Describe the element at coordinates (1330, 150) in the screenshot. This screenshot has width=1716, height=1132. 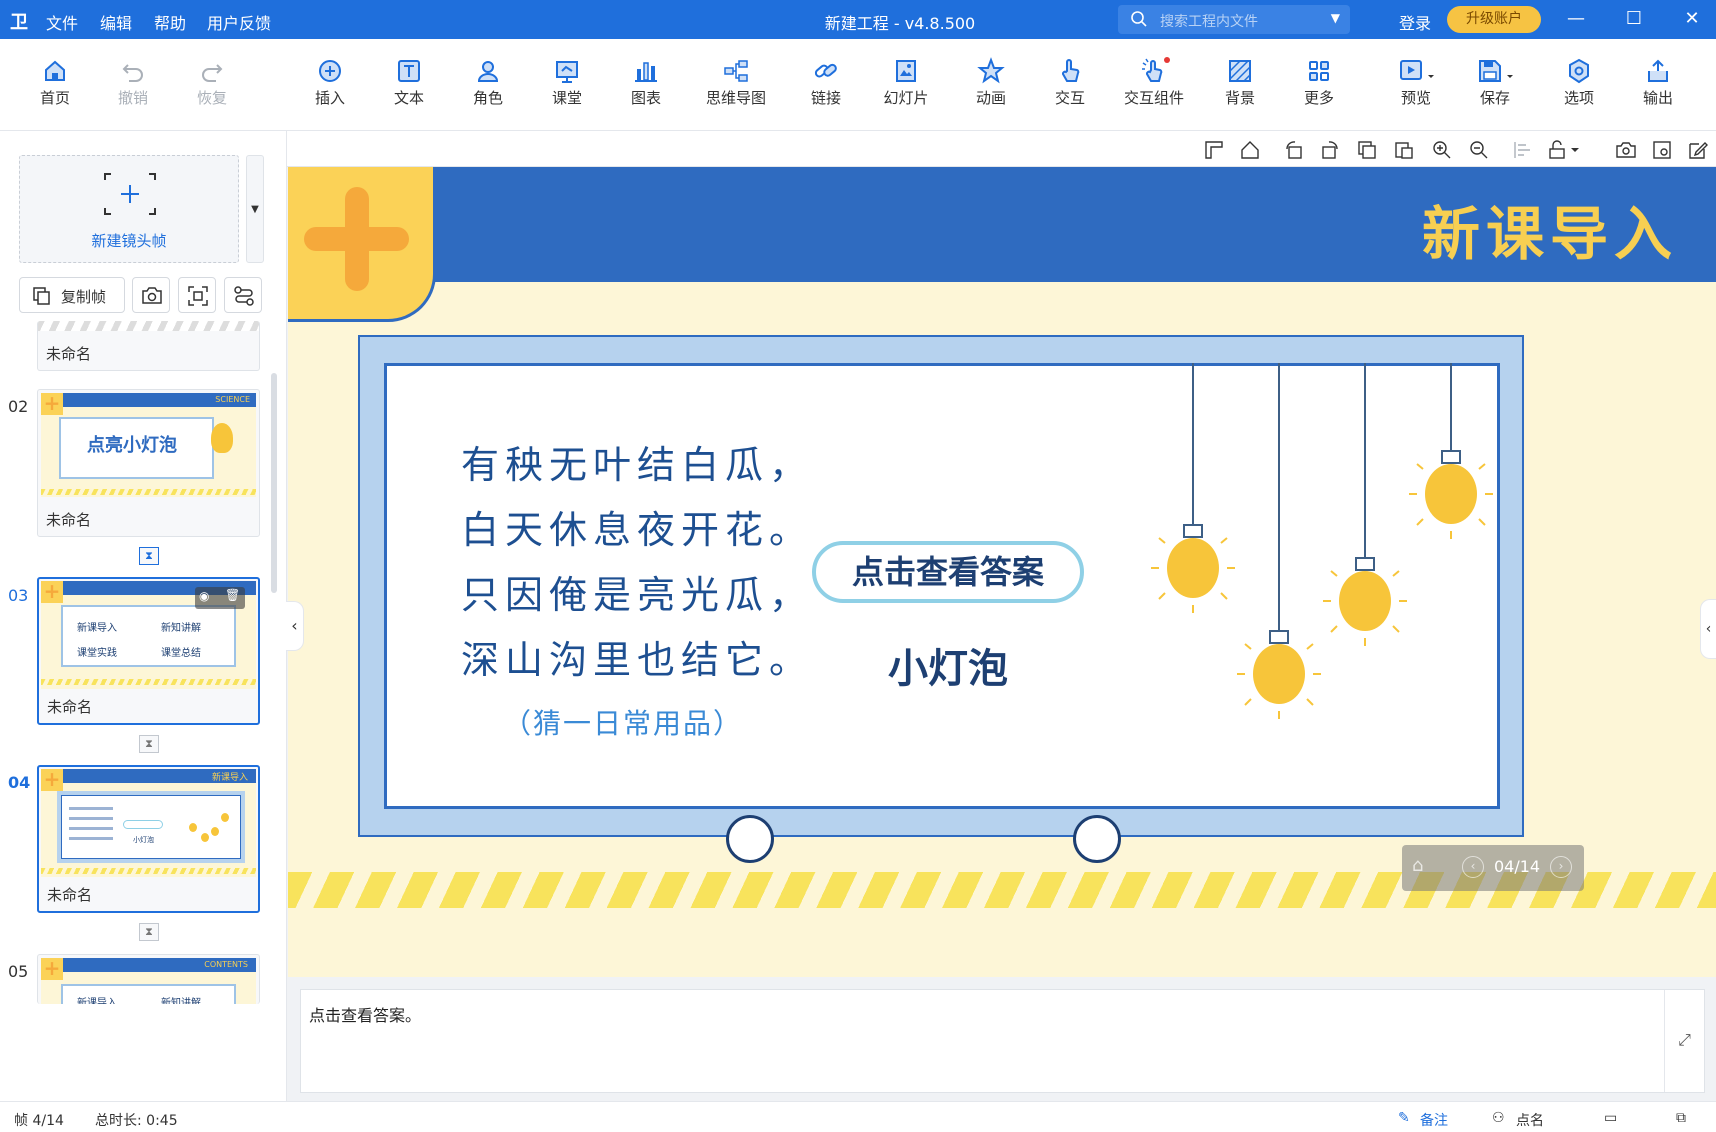
I see `rotate-right-icon` at that location.